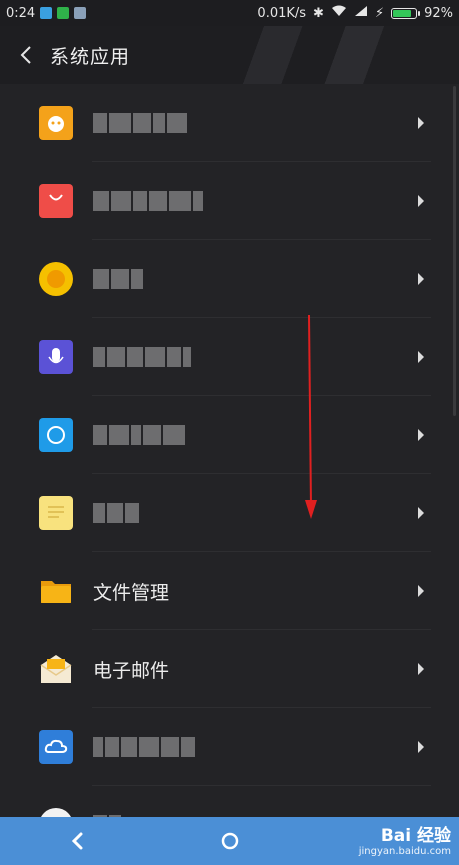 This screenshot has width=459, height=865. I want to click on status-bar: 0:24 0.01K/s ✱ ⚡ 92%, so click(229, 13).